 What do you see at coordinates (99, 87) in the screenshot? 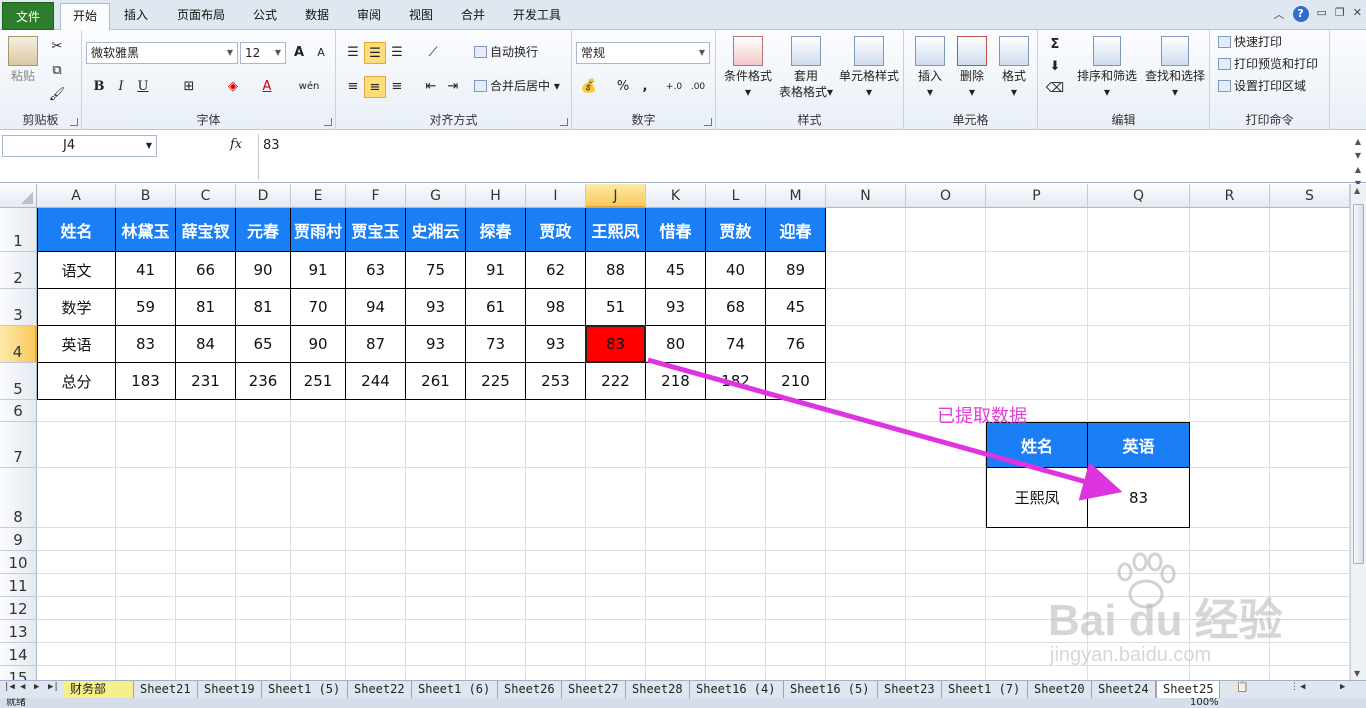
I see `bold-button: B` at bounding box center [99, 87].